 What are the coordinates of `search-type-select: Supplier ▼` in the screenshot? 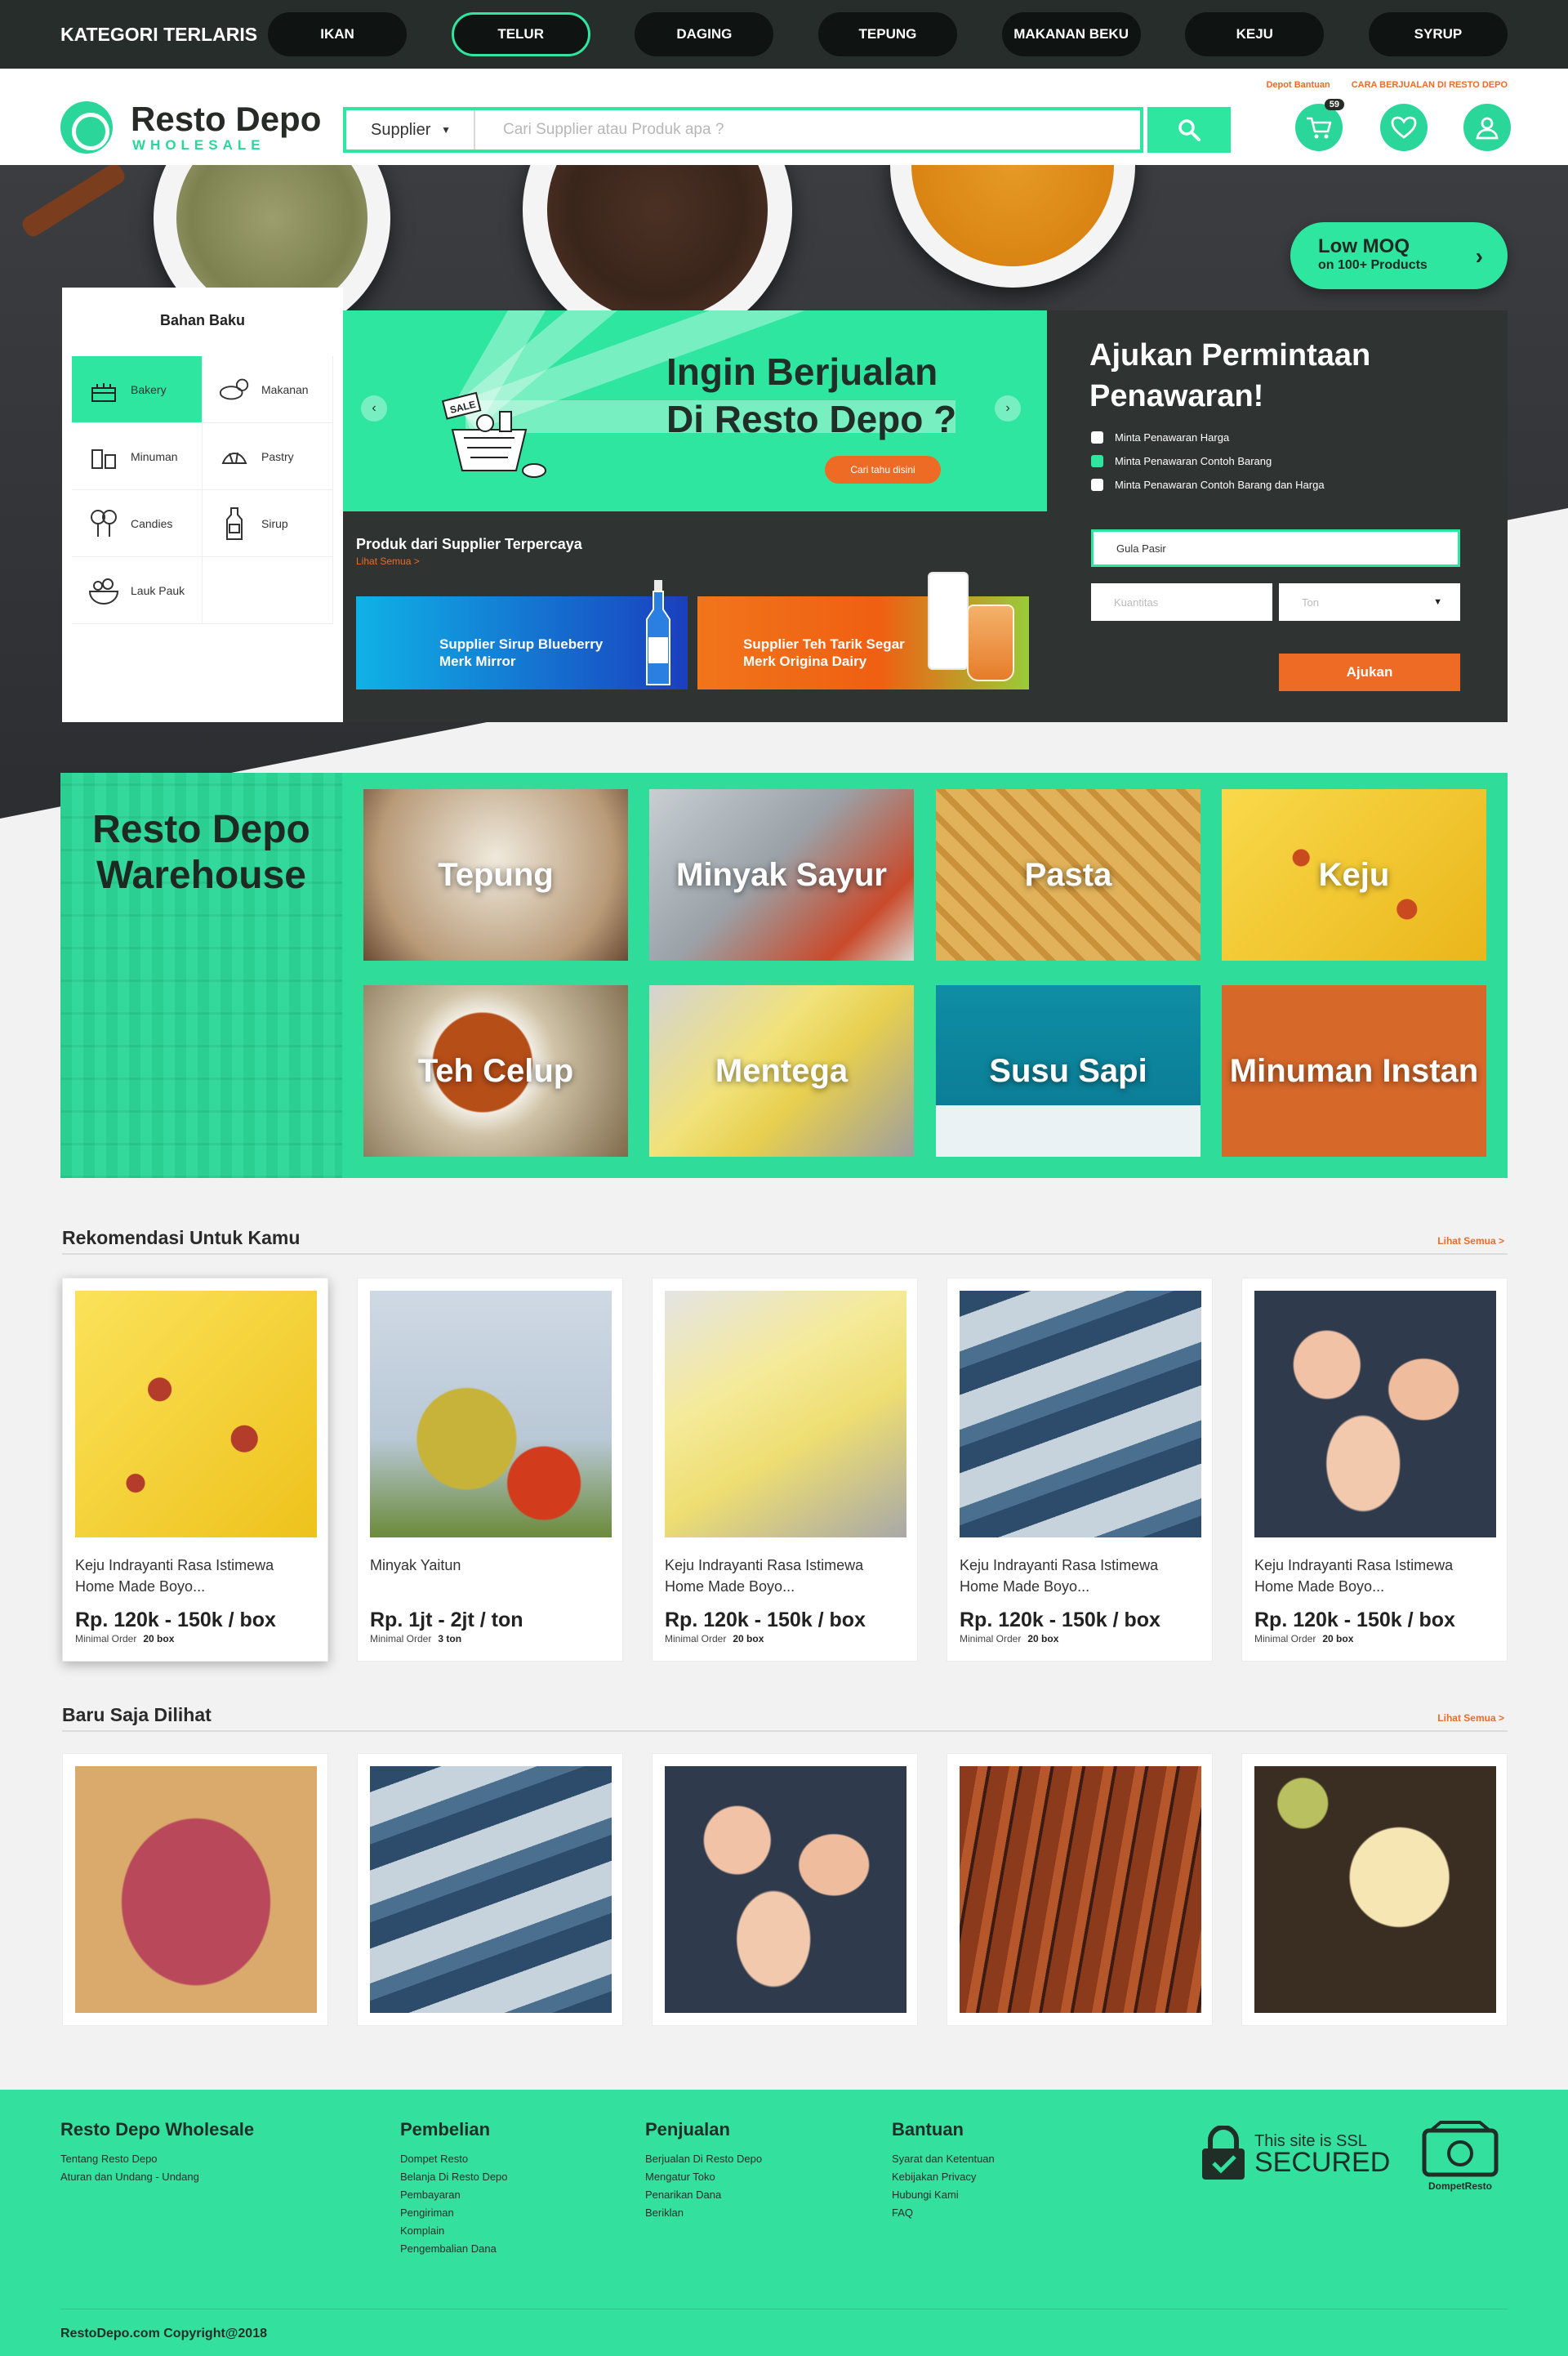 It's located at (410, 129).